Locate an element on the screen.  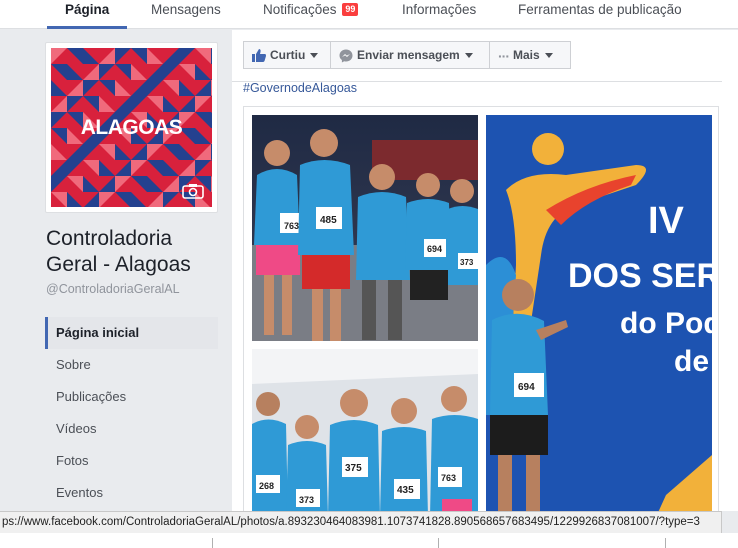
nav-item-pagina-inicial: Página inicial is located at coordinates (131, 333).